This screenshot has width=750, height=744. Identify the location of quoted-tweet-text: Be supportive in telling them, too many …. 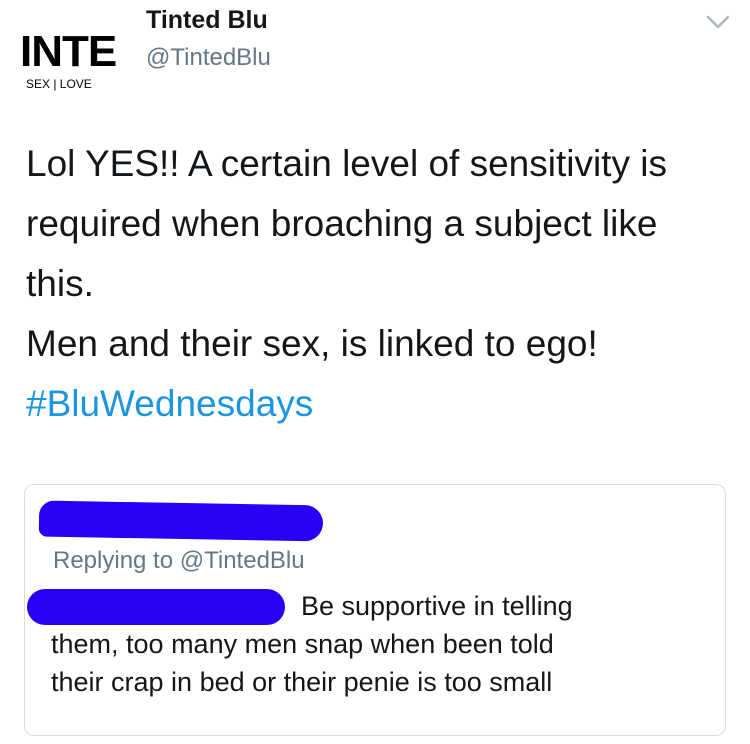
(381, 644).